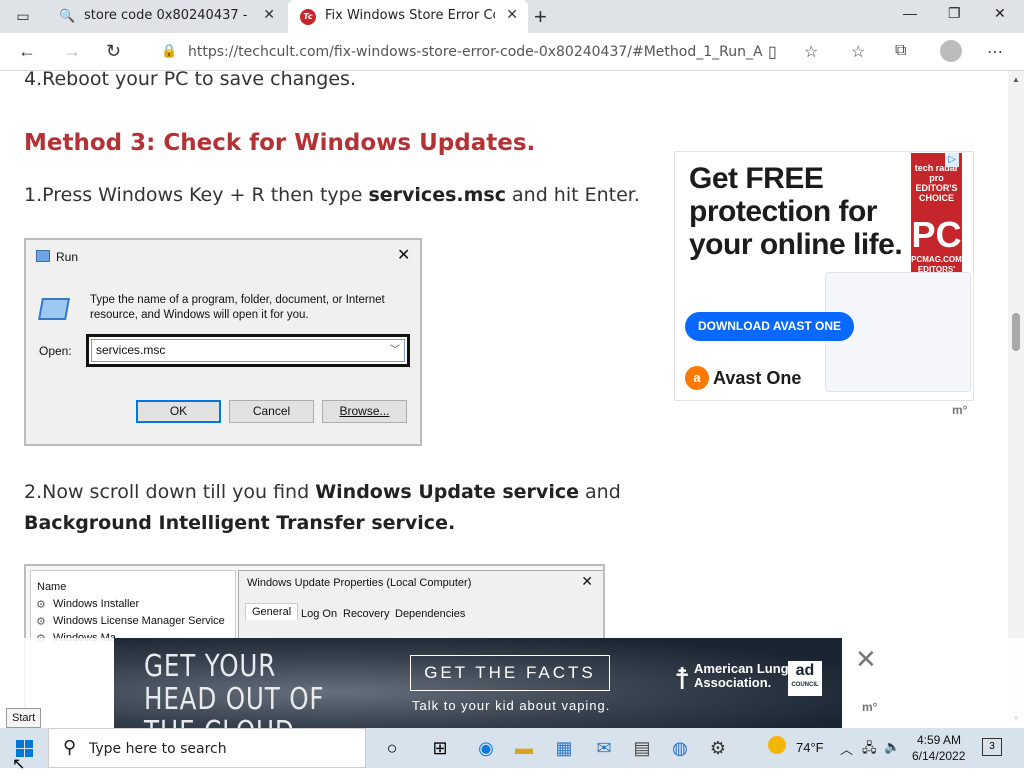 The image size is (1024, 774). I want to click on download-avast-button: DOWNLOAD AVAST ONE, so click(769, 326).